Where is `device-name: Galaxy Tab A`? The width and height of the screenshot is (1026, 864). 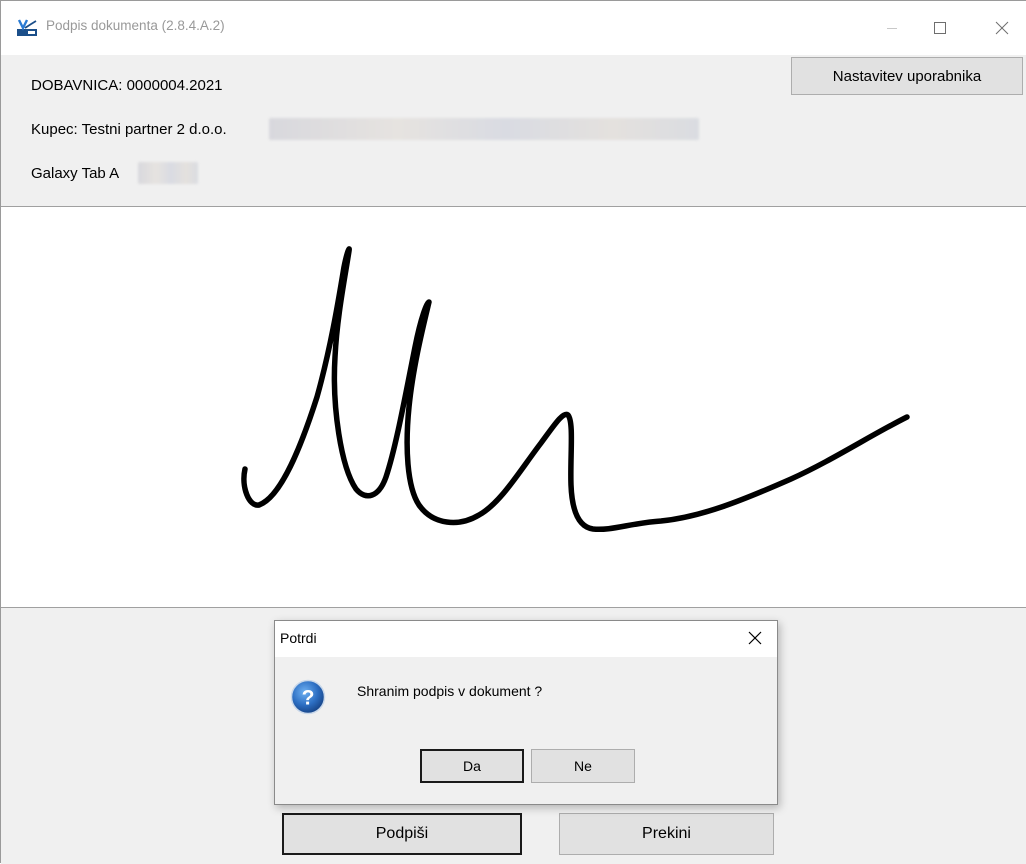
device-name: Galaxy Tab A is located at coordinates (75, 173).